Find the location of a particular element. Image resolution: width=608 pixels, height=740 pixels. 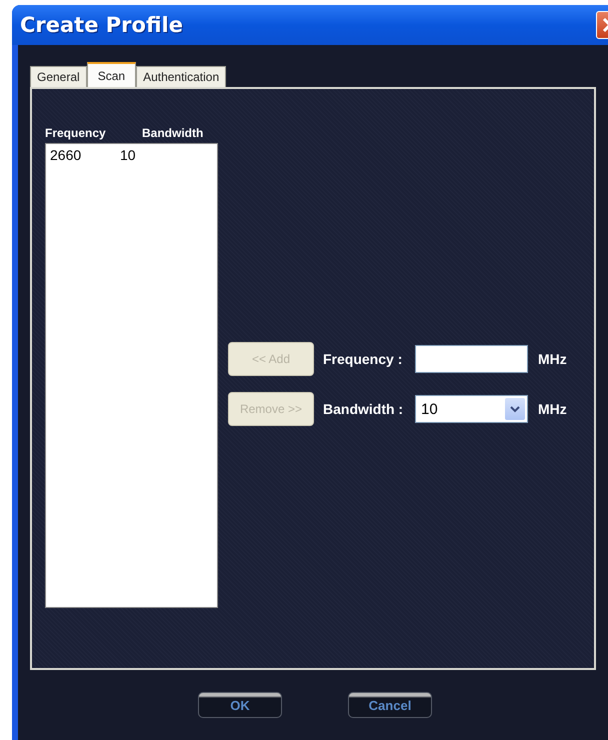

bandwidth-dropdown: 10 is located at coordinates (471, 409).